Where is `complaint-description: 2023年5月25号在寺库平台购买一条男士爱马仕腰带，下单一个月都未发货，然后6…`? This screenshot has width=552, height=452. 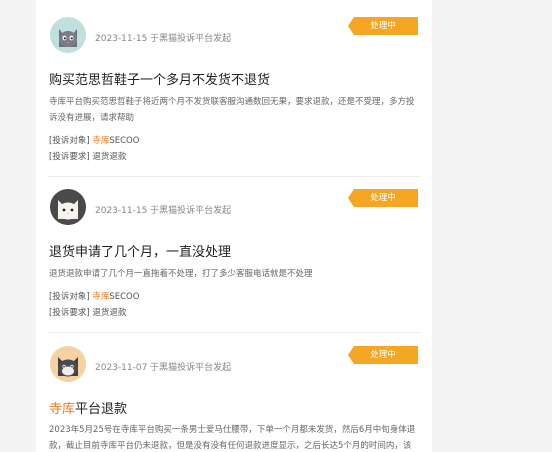
complaint-description: 2023年5月25号在寺库平台购买一条男士爱马仕腰带，下单一个月都未发货，然后6… is located at coordinates (232, 438).